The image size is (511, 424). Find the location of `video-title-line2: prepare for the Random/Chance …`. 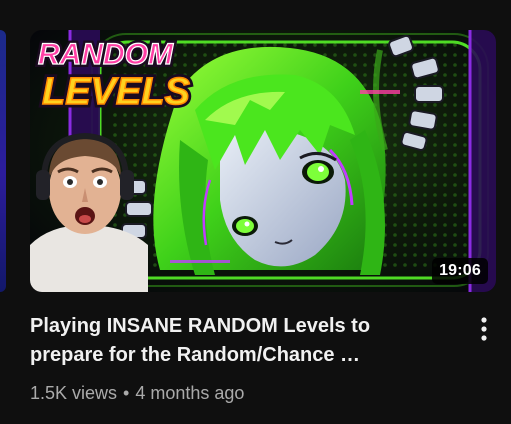

video-title-line2: prepare for the Random/Chance … is located at coordinates (195, 355).